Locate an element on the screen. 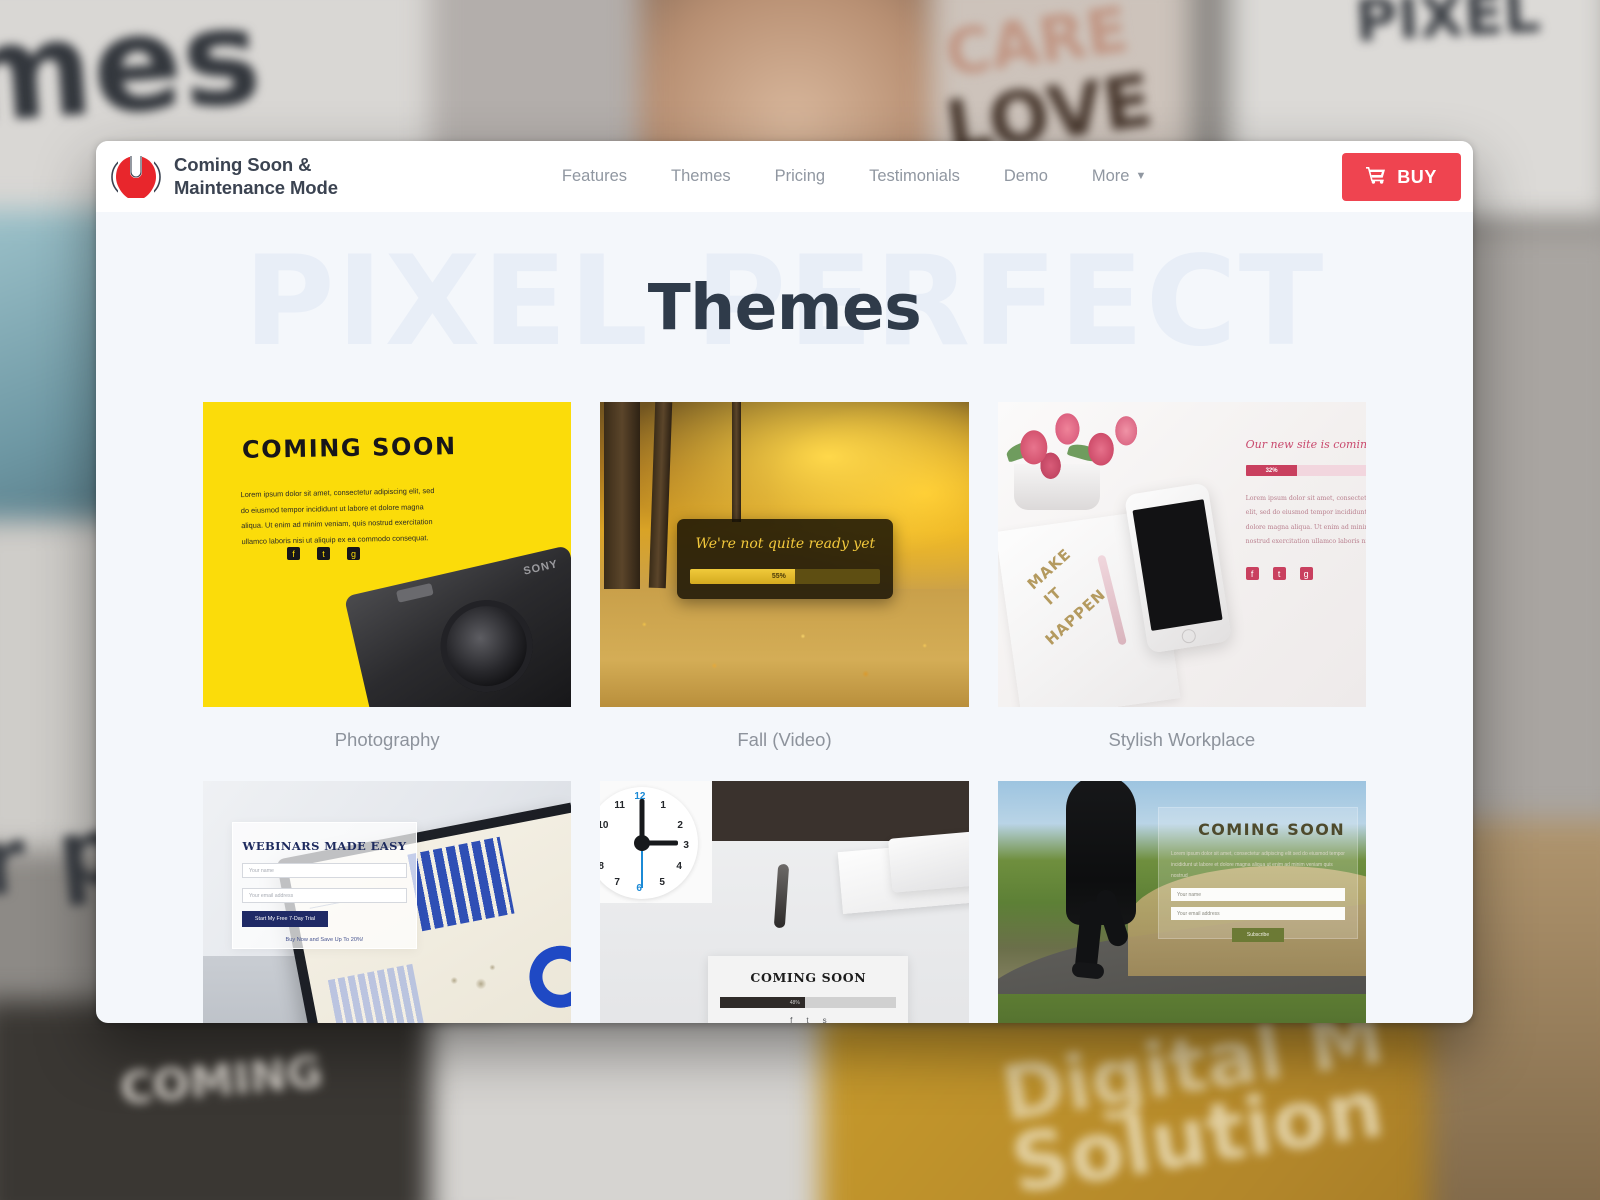  shopping-cart-icon is located at coordinates (1376, 177).